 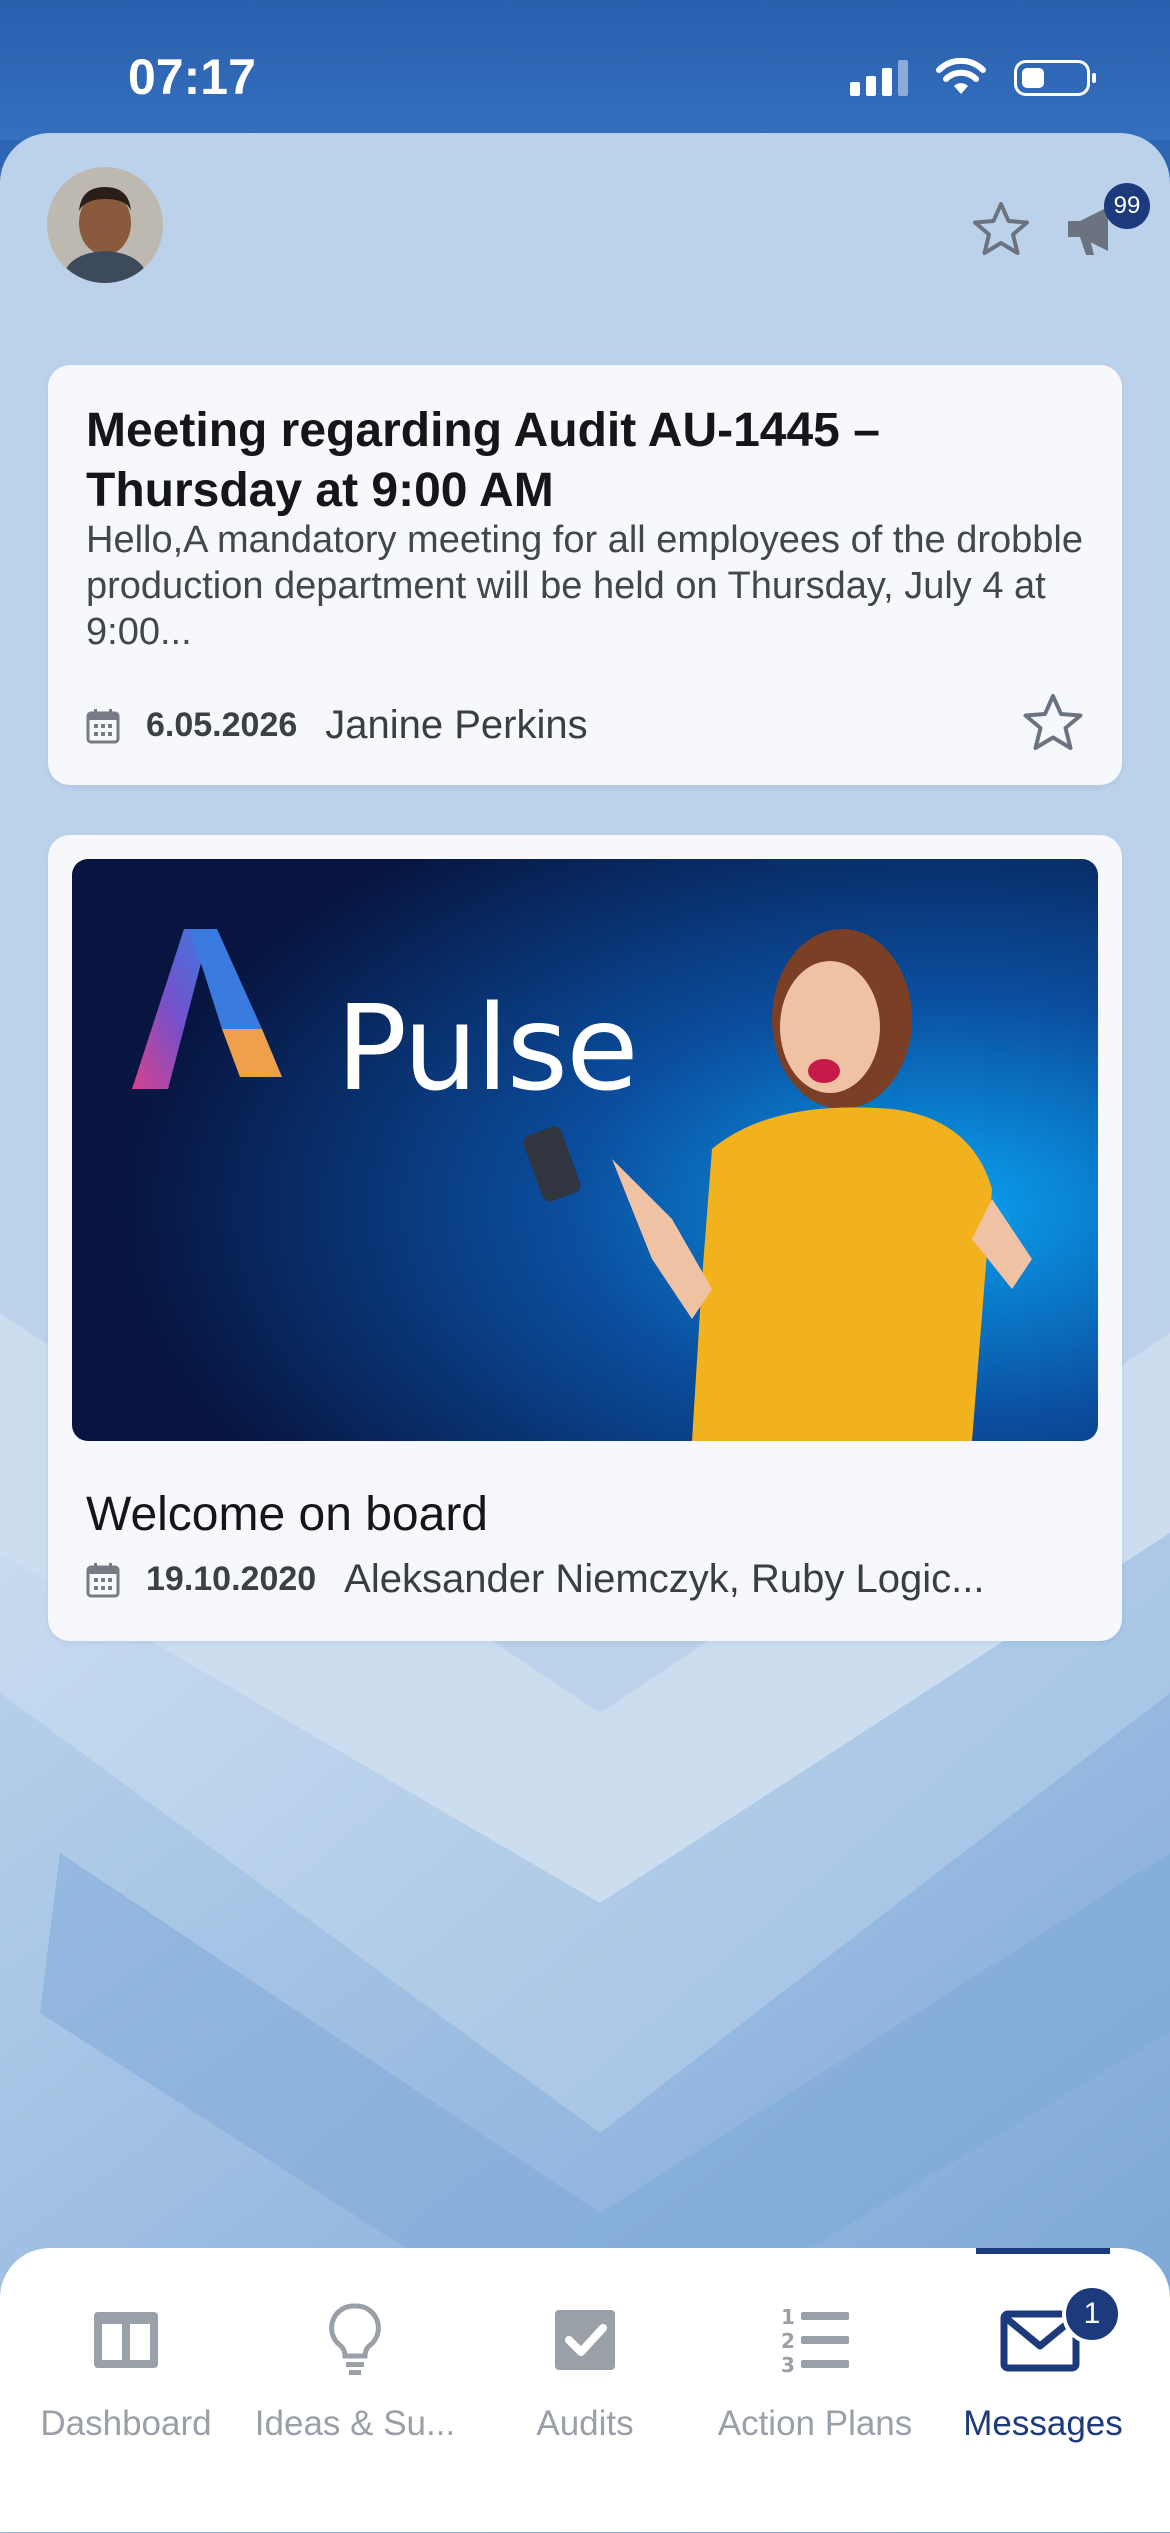 I want to click on svg-text: 2, so click(x=788, y=2341).